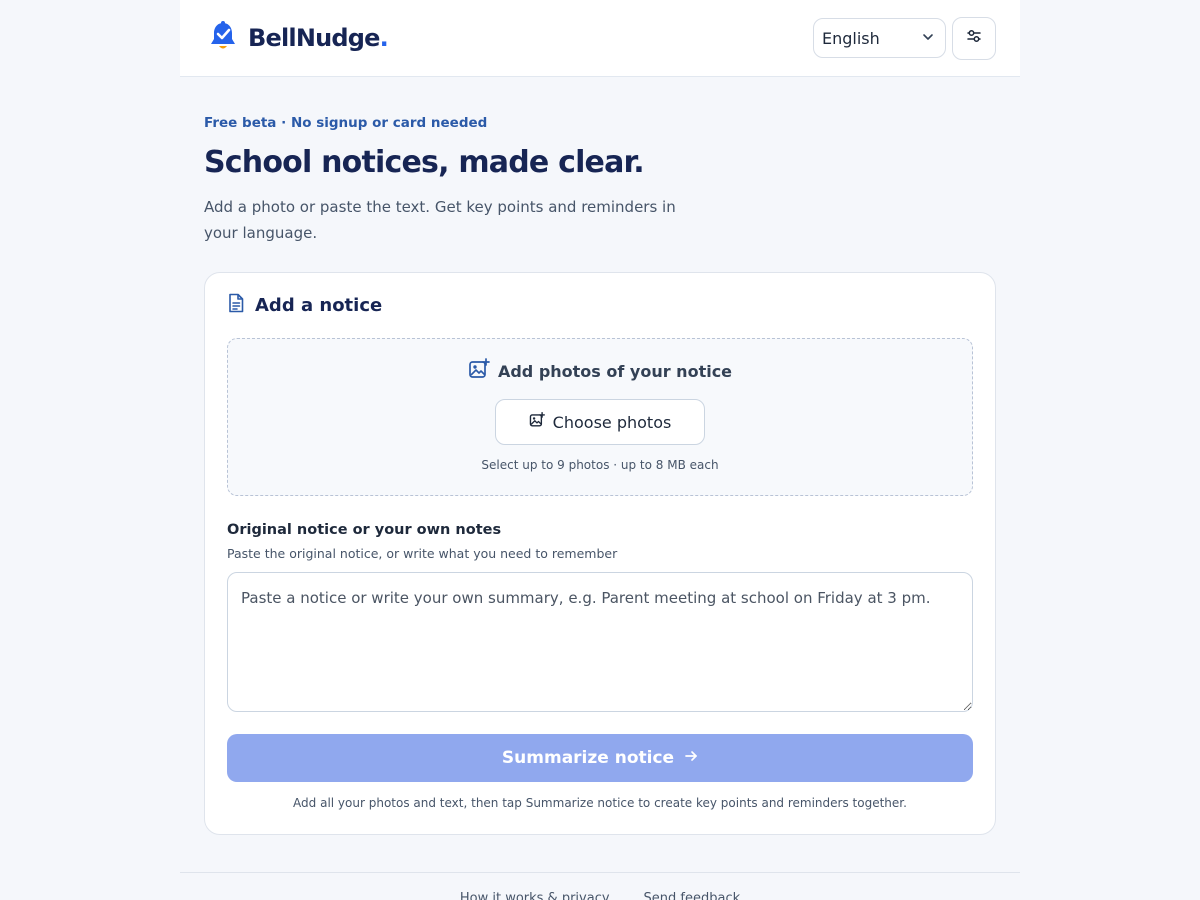 The width and height of the screenshot is (1200, 900). Describe the element at coordinates (600, 305) in the screenshot. I see `card-header: Add a notice` at that location.